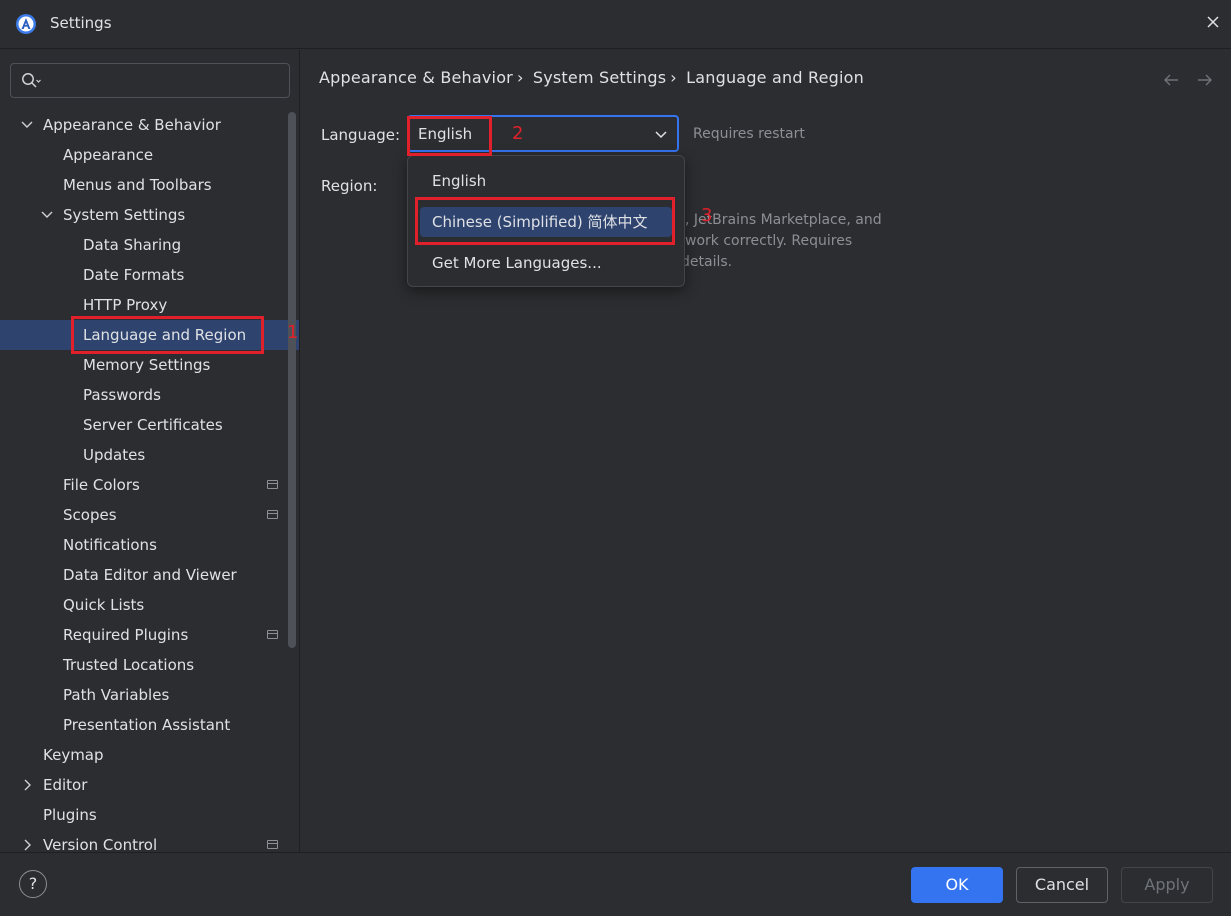 This screenshot has width=1231, height=916. What do you see at coordinates (81, 23) in the screenshot?
I see `window-title: Settings` at bounding box center [81, 23].